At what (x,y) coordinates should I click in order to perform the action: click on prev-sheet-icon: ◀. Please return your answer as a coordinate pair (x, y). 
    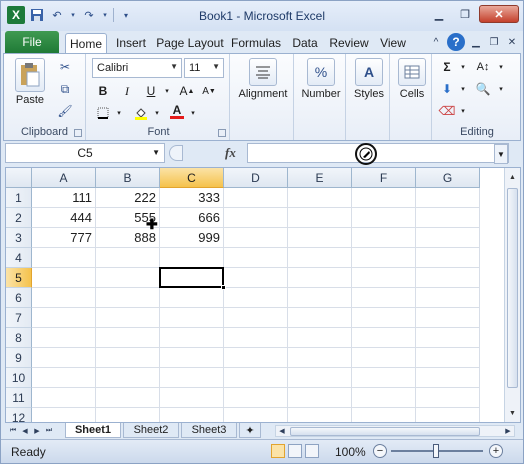
    Looking at the image, I should click on (25, 431).